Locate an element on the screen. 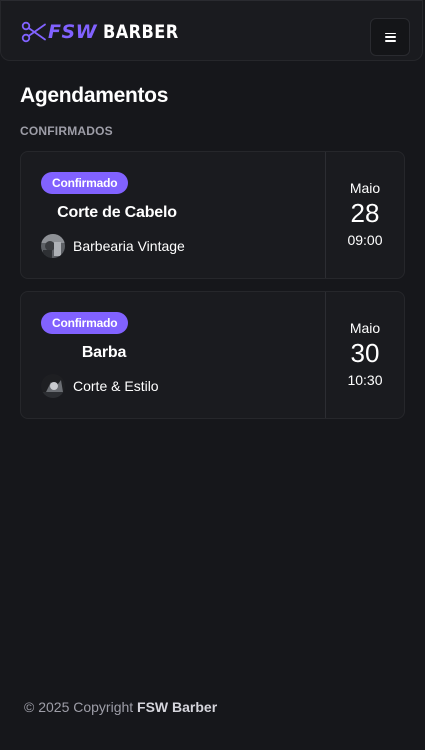 The image size is (425, 750). booking-details: Confirmado Barba Corte & Estilo is located at coordinates (173, 355).